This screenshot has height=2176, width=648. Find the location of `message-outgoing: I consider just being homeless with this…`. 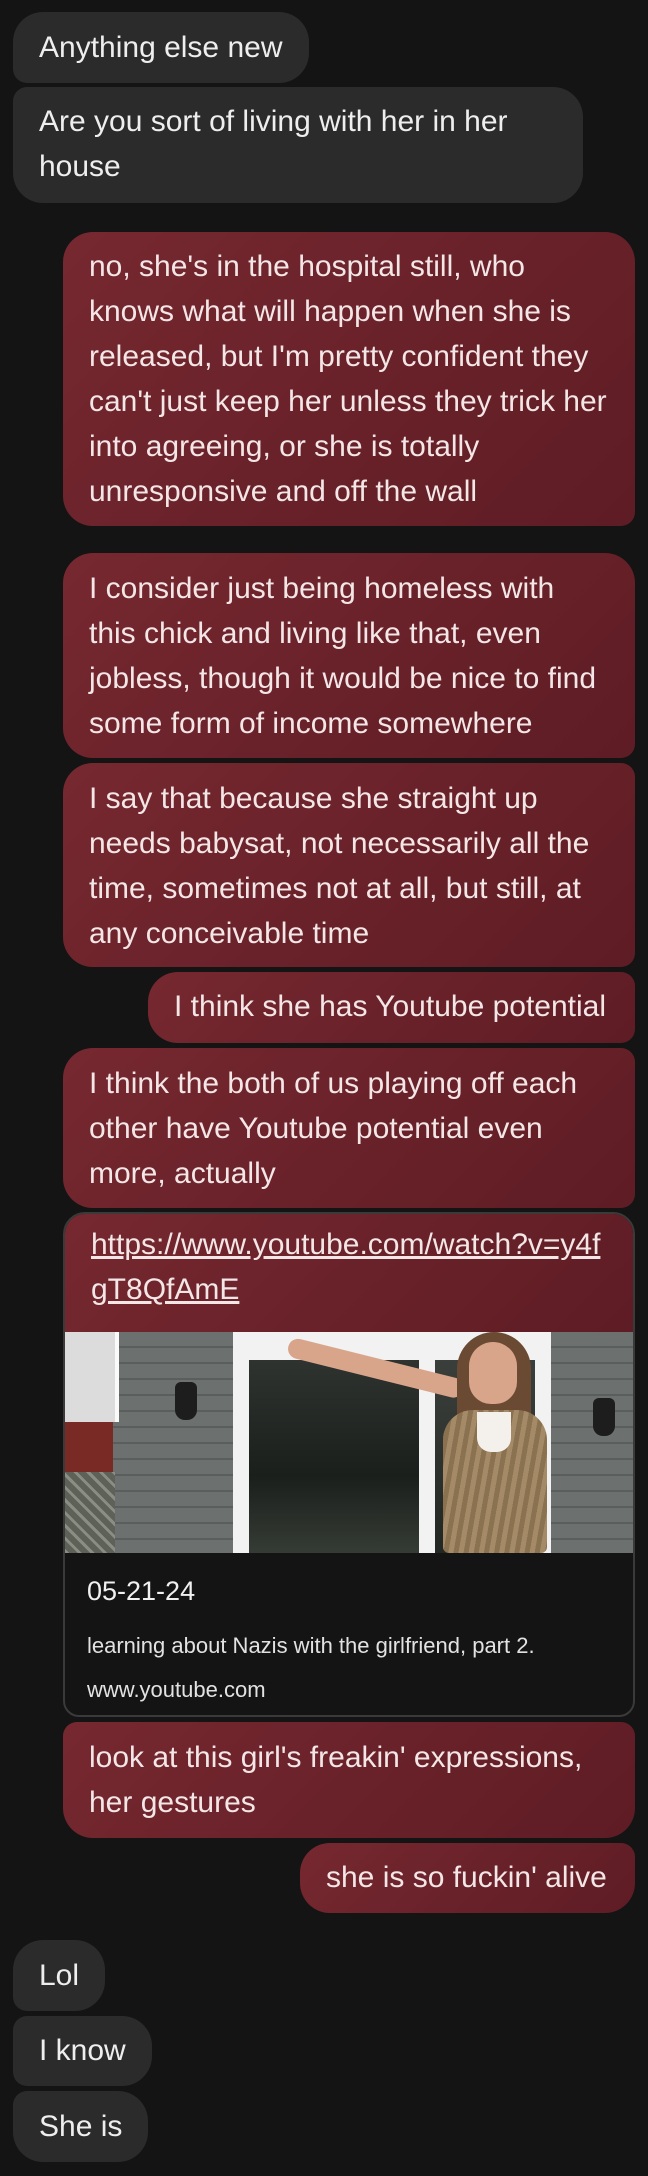

message-outgoing: I consider just being homeless with this… is located at coordinates (349, 655).